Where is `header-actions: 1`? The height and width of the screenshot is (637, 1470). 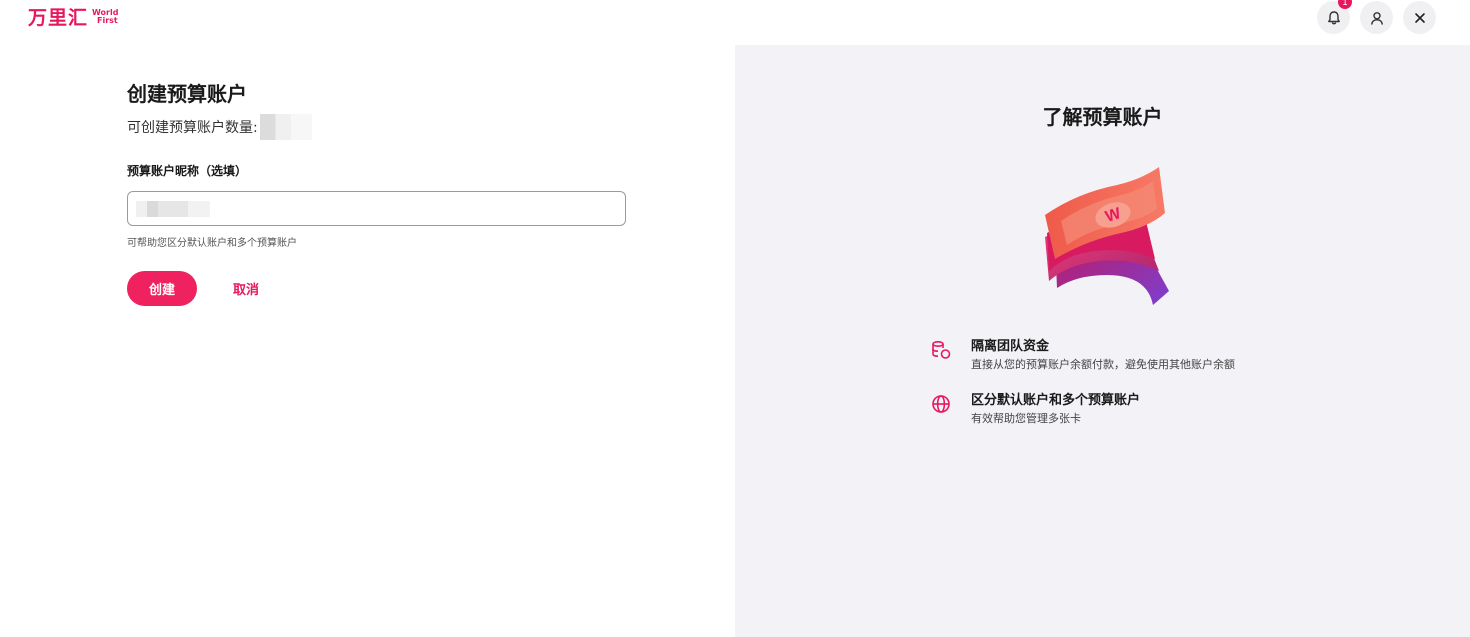 header-actions: 1 is located at coordinates (1376, 17).